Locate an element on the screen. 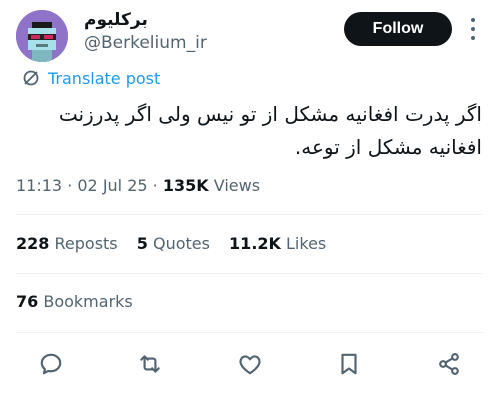 The width and height of the screenshot is (500, 394). engagement-stats: 228 Reposts 5 Quotes 11.2K Likes is located at coordinates (178, 243).